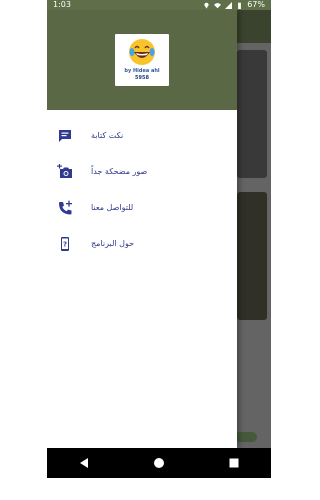  I want to click on location-icon, so click(206, 5).